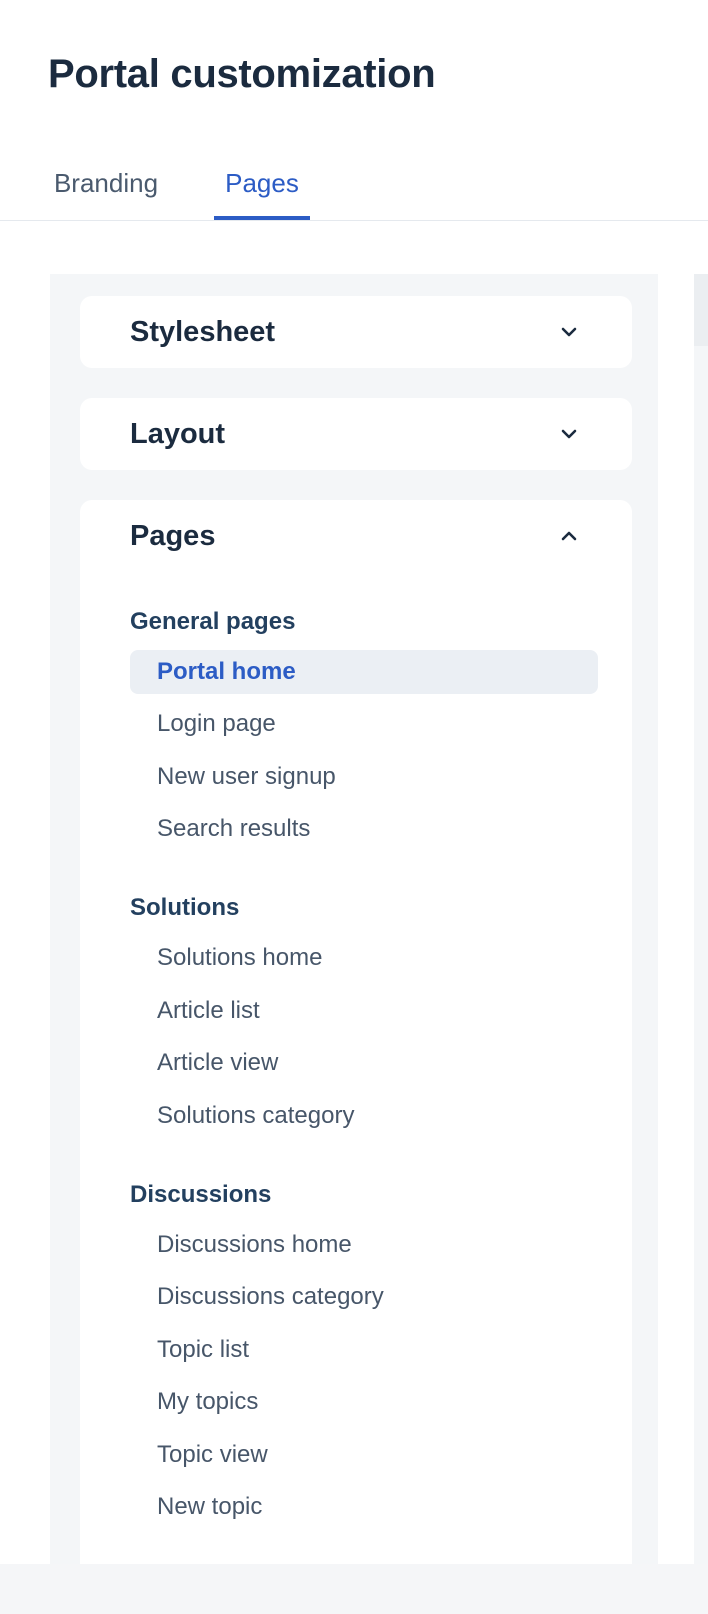 The width and height of the screenshot is (708, 1614). I want to click on page-title: Portal customization, so click(242, 74).